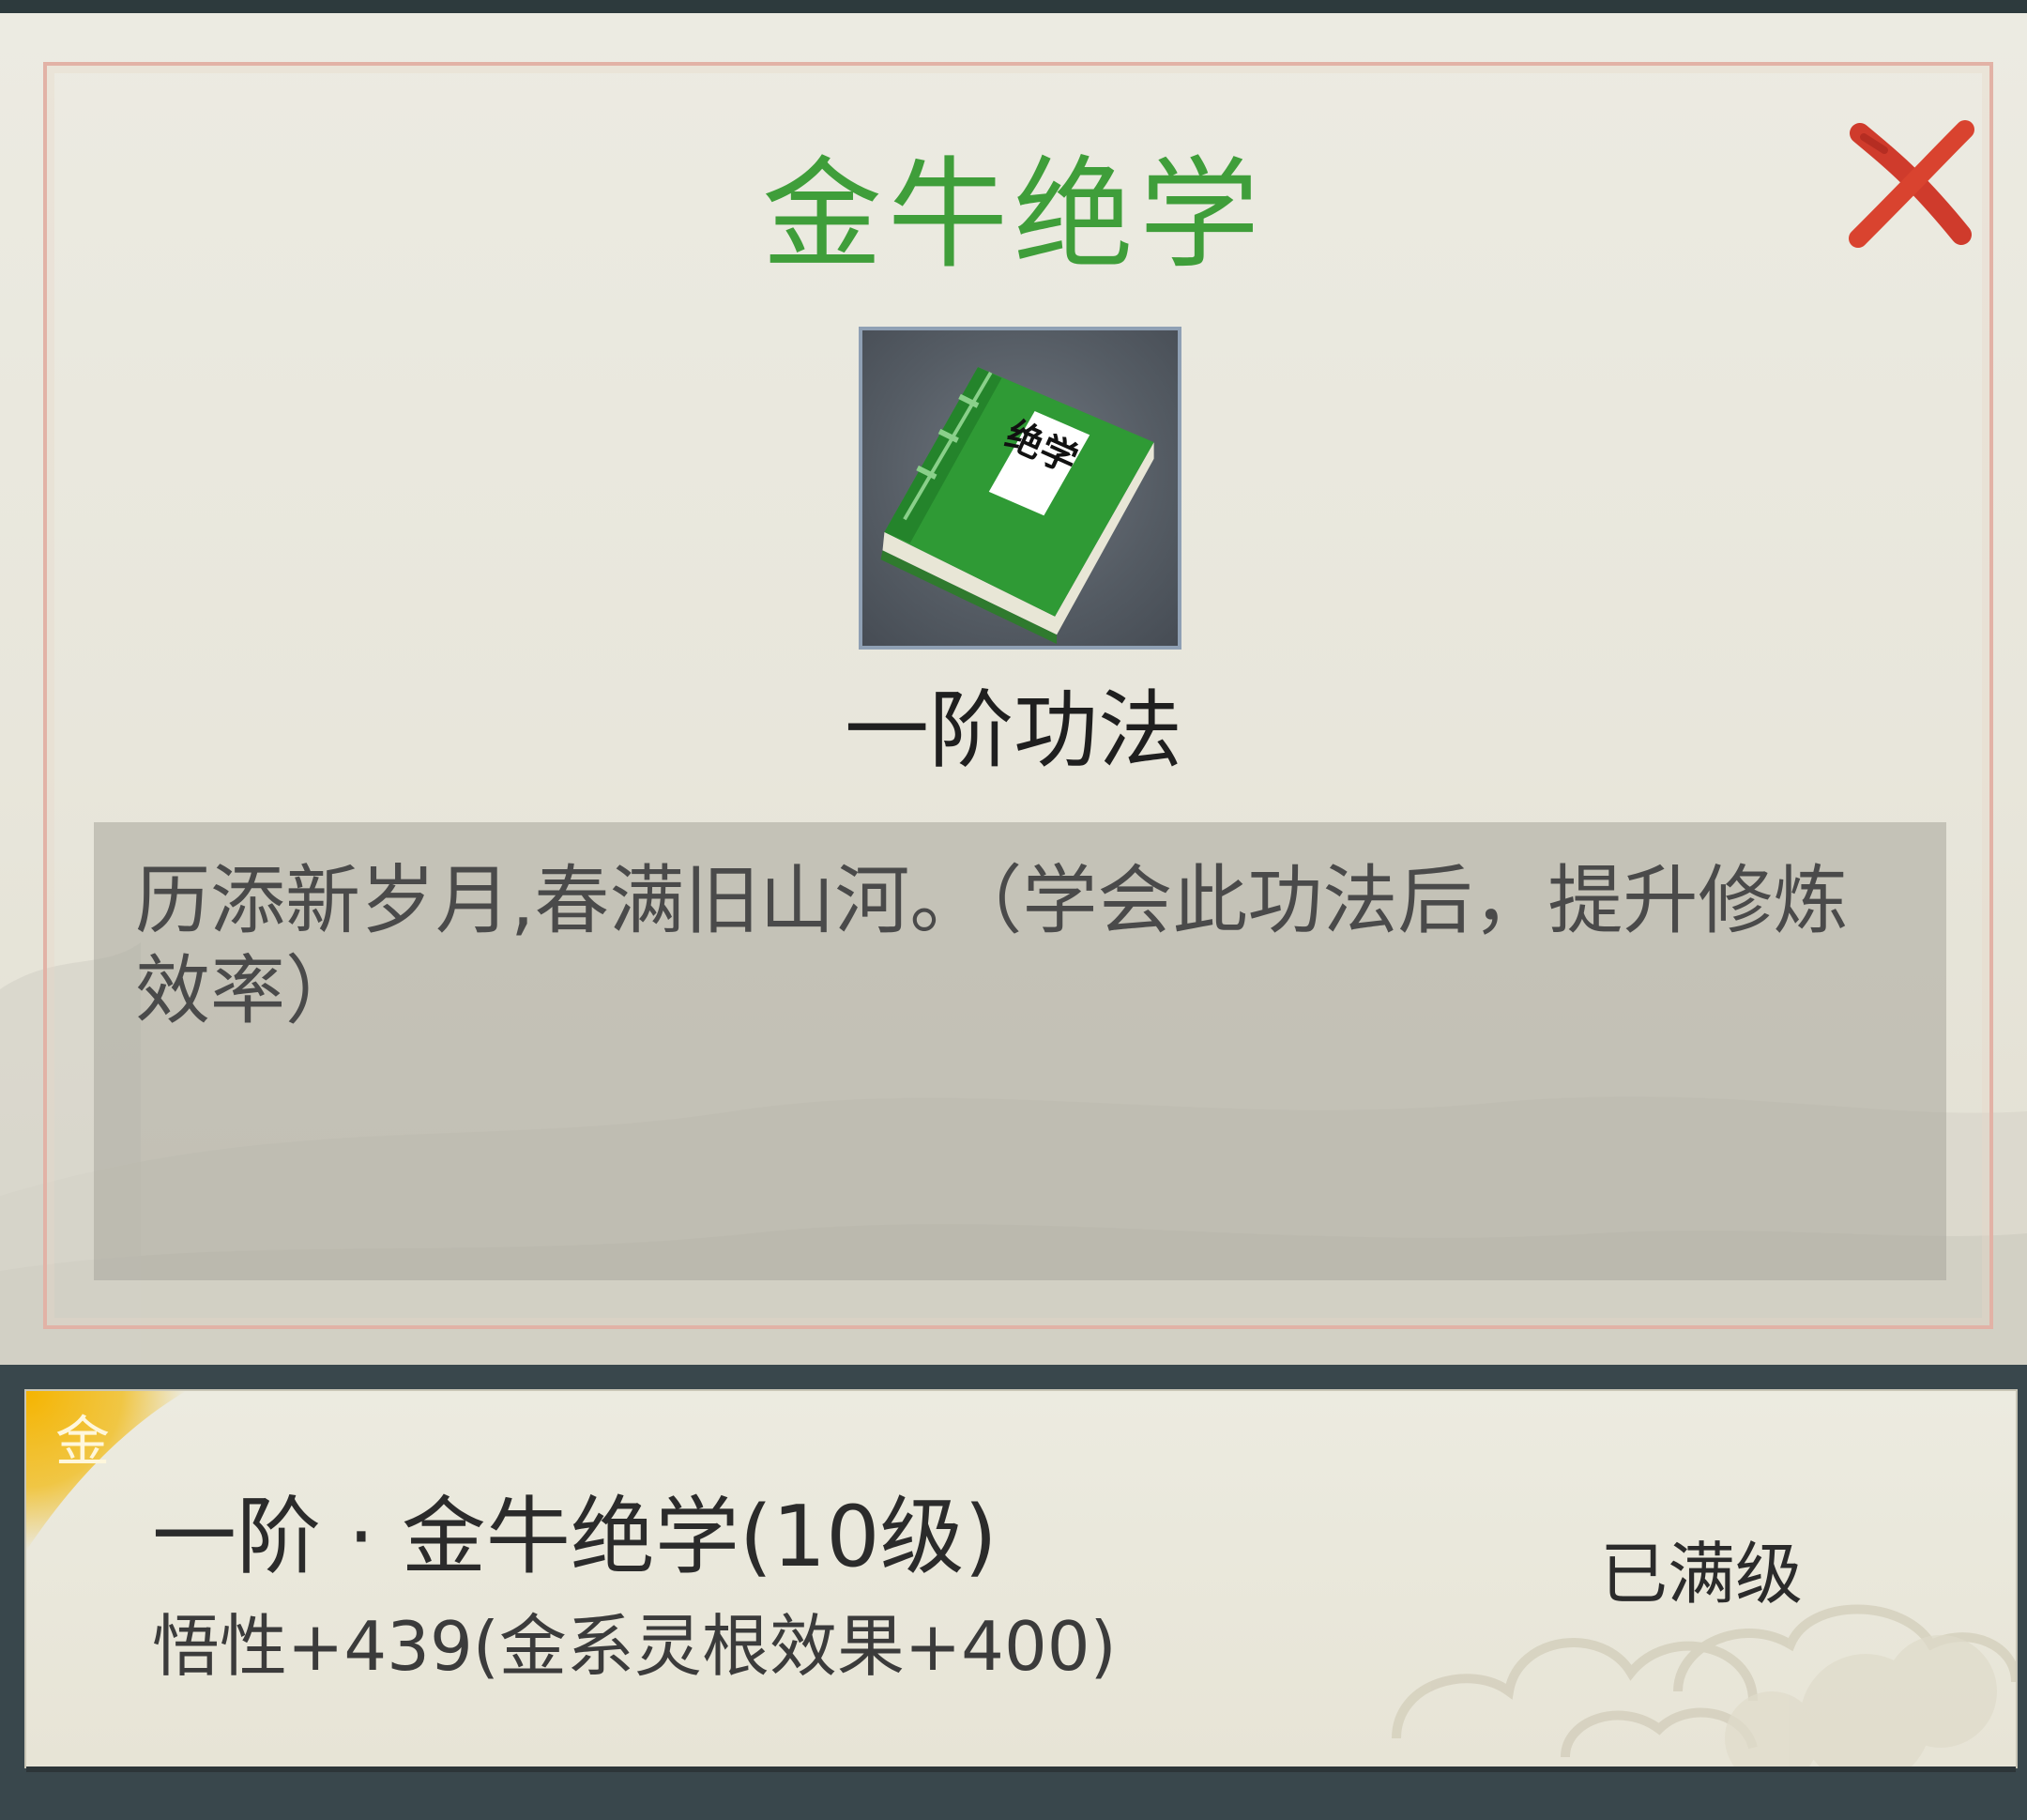 Image resolution: width=2027 pixels, height=1820 pixels. I want to click on skill-bonus-text: 悟性+439(金系灵根效果+400), so click(634, 1646).